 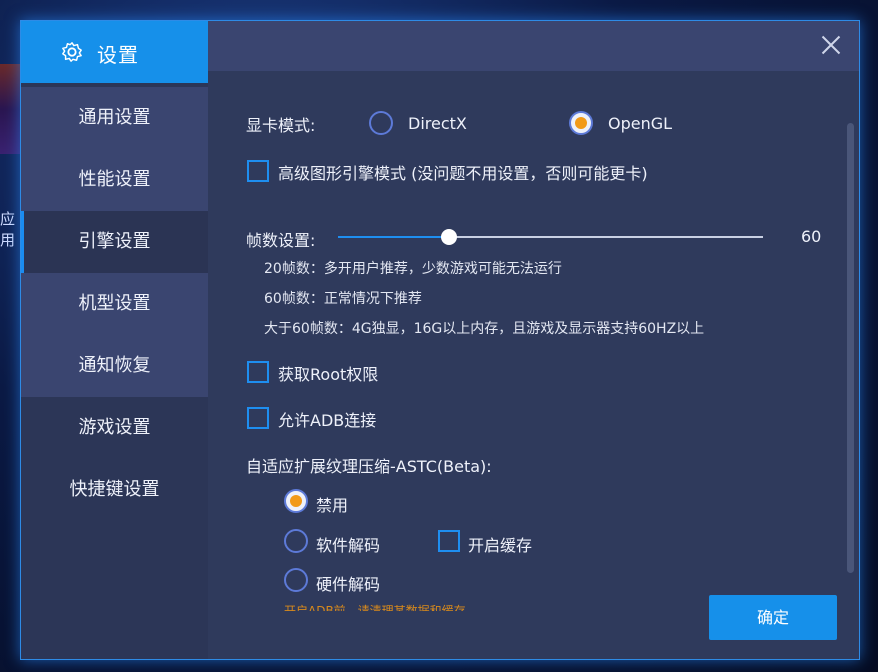 What do you see at coordinates (369, 466) in the screenshot?
I see `astc-label: 自适应扩展纹理压缩-ASTC(Beta):` at bounding box center [369, 466].